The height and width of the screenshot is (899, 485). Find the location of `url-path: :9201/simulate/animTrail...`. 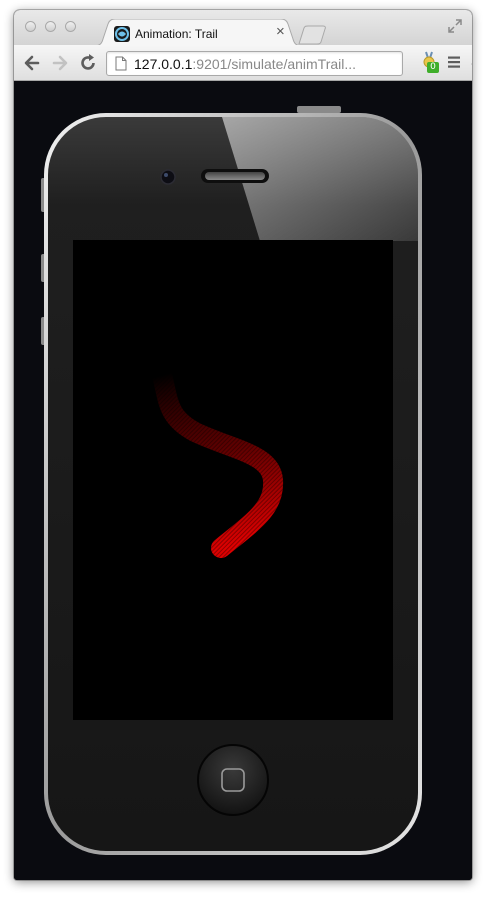

url-path: :9201/simulate/animTrail... is located at coordinates (274, 64).